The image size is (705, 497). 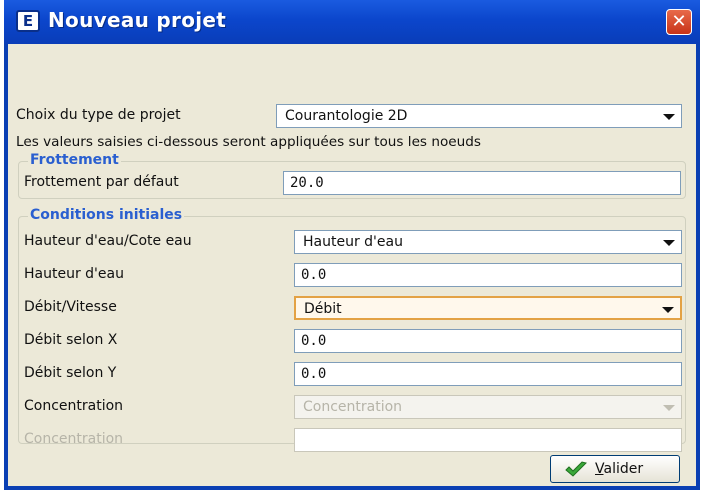 I want to click on project-type-select: Courantologie 2D, so click(x=479, y=116).